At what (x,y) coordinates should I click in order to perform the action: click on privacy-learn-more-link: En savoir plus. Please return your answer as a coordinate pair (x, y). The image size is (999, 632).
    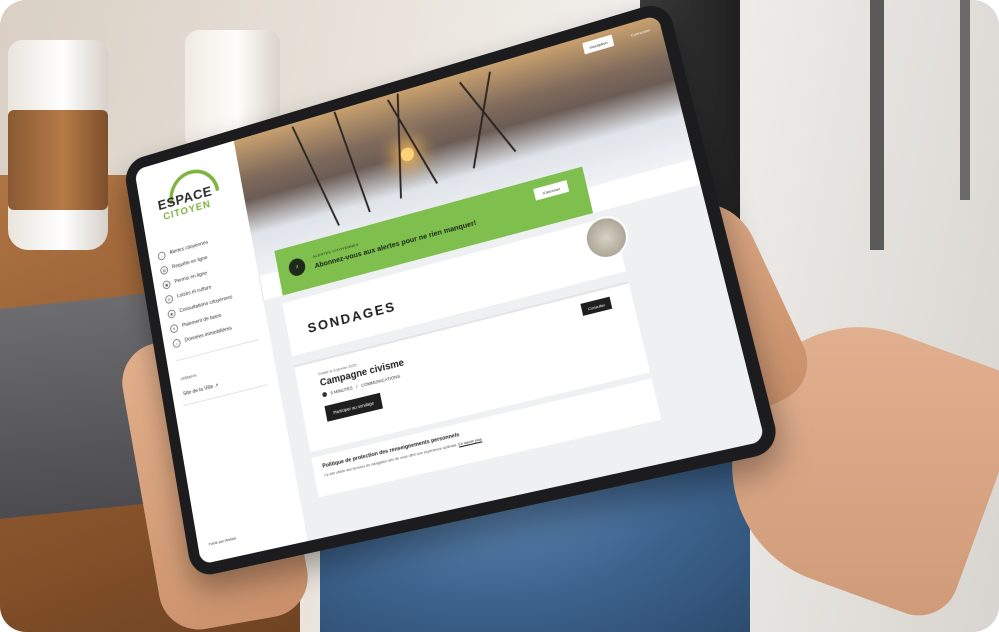
    Looking at the image, I should click on (470, 441).